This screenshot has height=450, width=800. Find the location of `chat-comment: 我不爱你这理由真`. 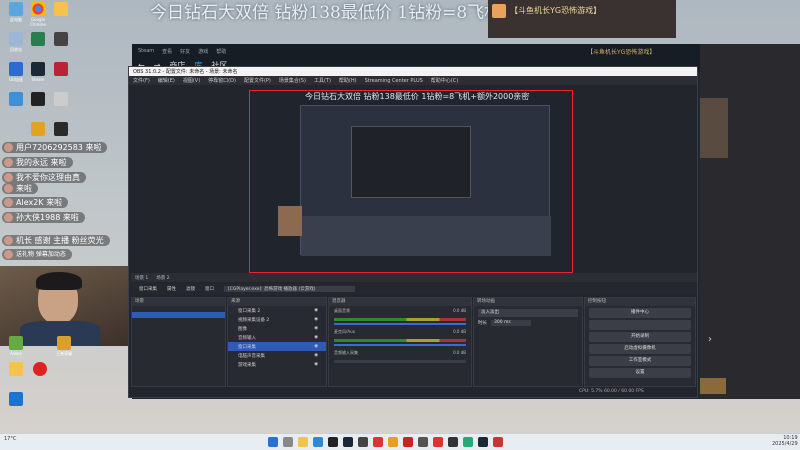

chat-comment: 我不爱你这理由真 is located at coordinates (44, 177).